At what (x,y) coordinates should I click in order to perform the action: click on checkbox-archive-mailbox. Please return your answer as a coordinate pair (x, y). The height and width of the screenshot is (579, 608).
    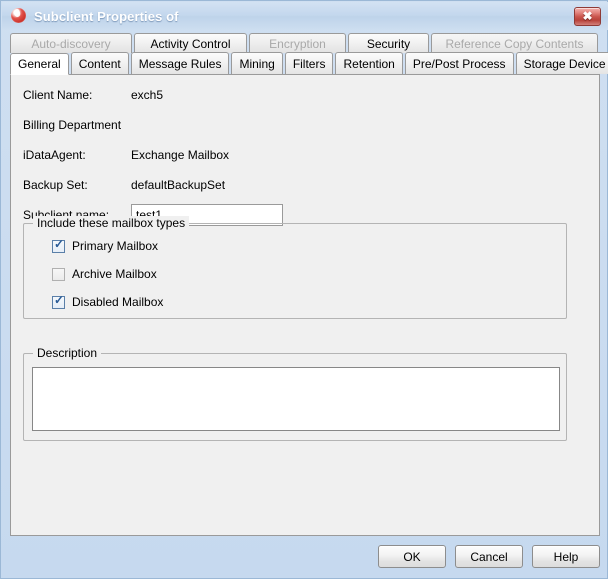
    Looking at the image, I should click on (58, 274).